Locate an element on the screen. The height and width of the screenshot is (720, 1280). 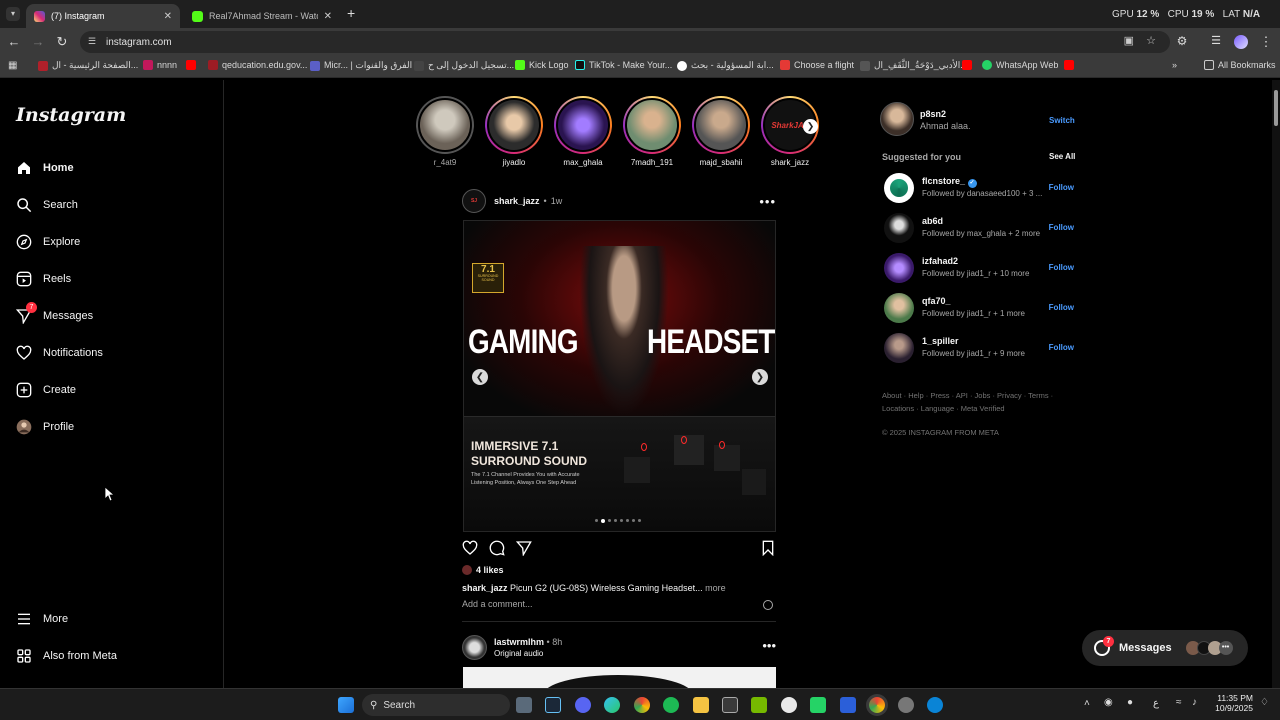
nav-explore: Explore is located at coordinates (48, 242).